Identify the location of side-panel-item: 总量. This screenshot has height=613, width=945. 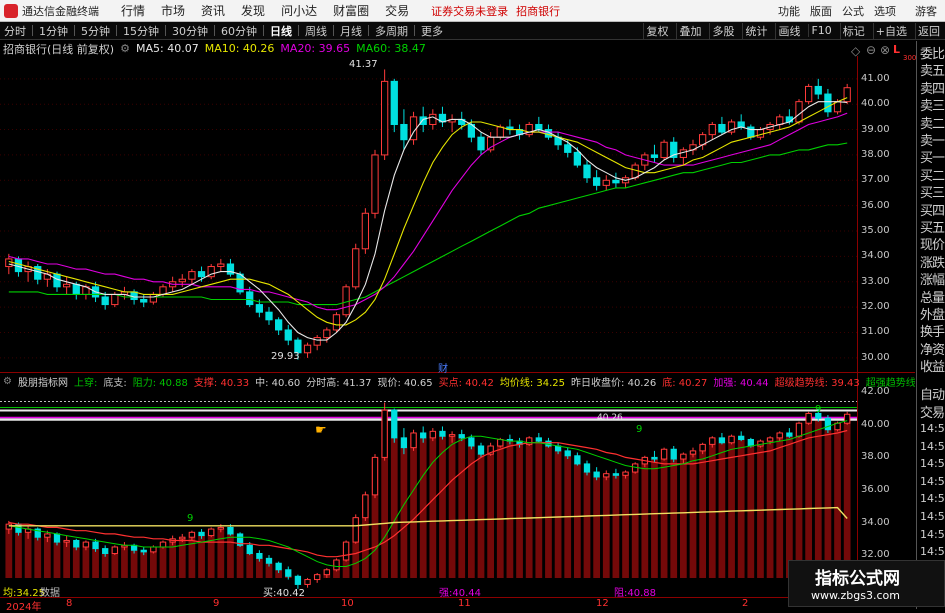
(932, 296).